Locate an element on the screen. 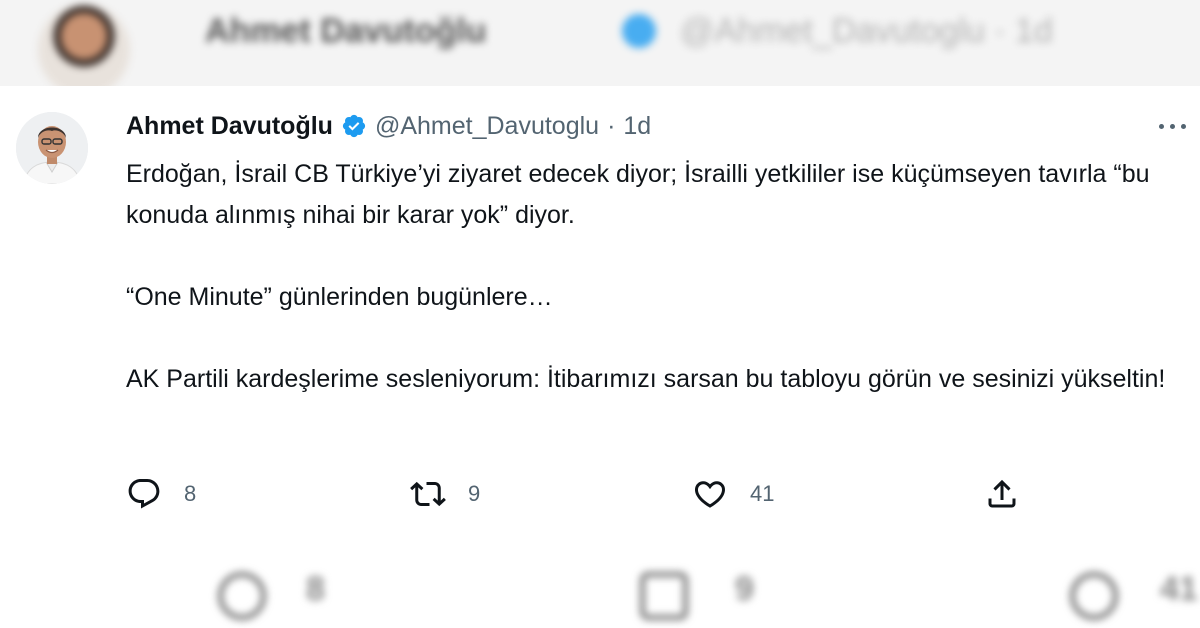  share-icon is located at coordinates (1002, 493).